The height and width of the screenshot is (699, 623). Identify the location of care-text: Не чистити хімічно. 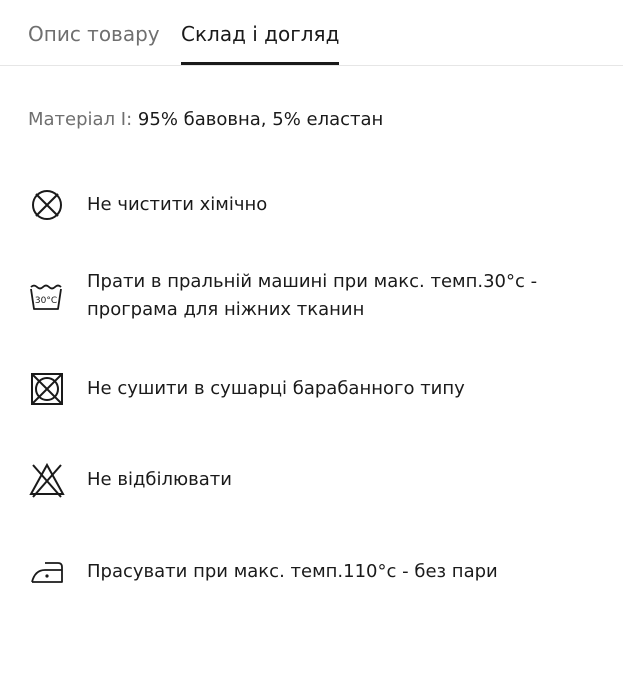
(177, 204).